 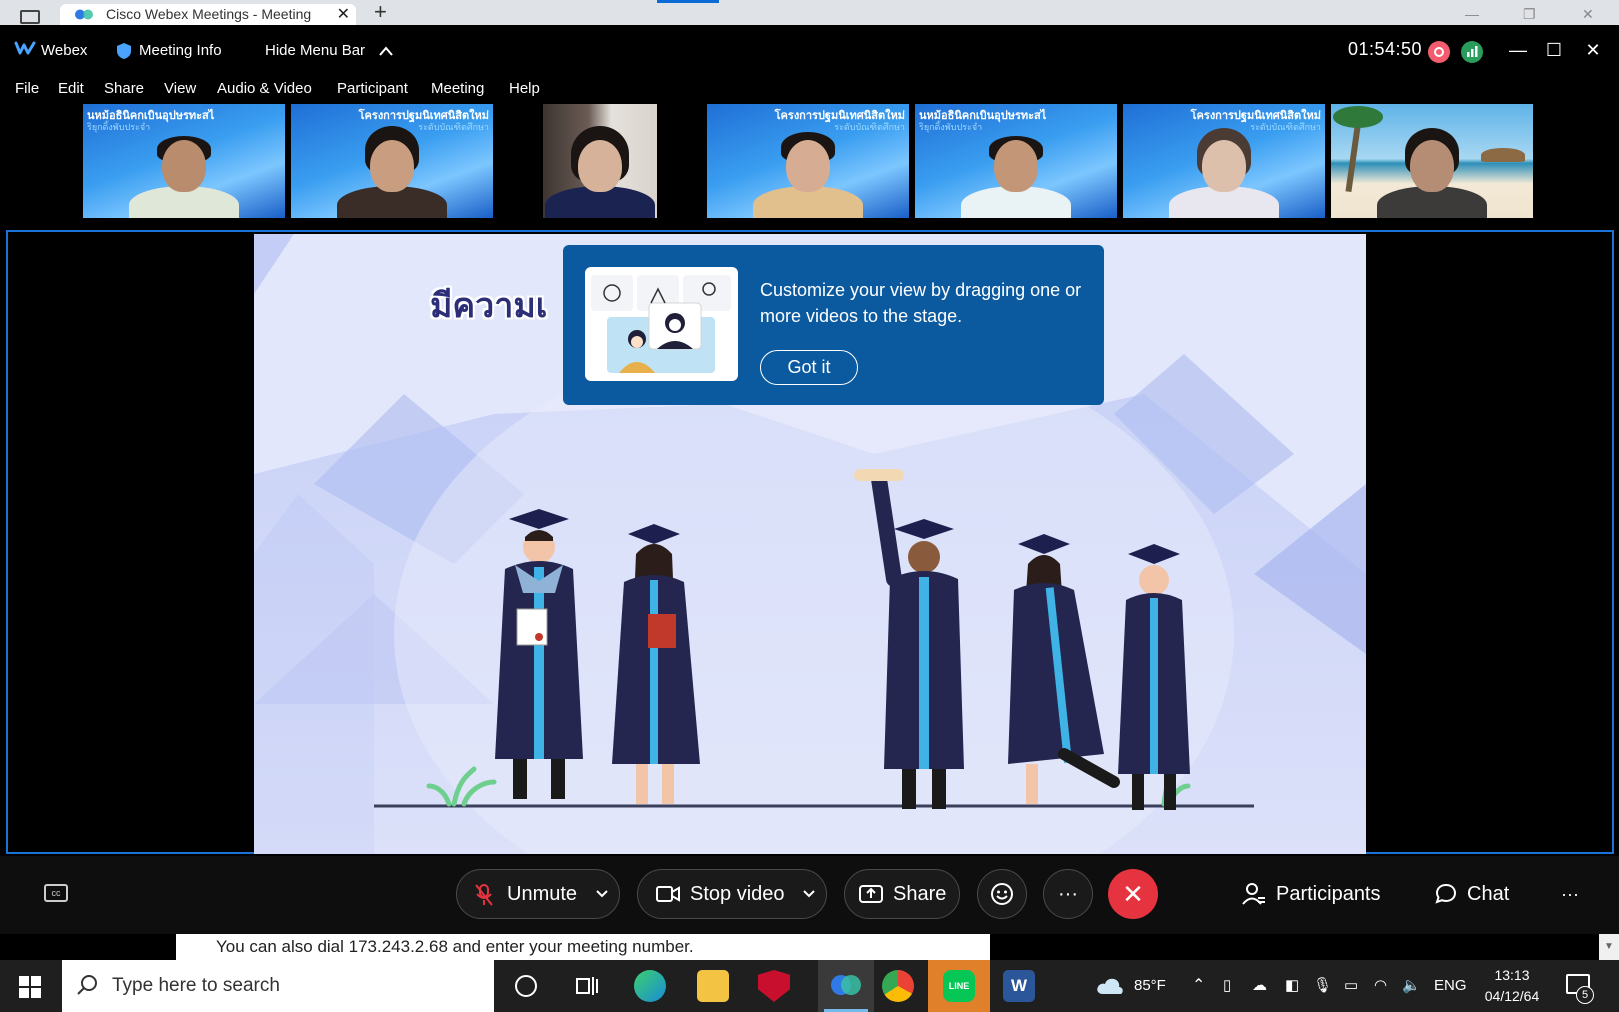 I want to click on menu-edit: Edit, so click(x=71, y=88).